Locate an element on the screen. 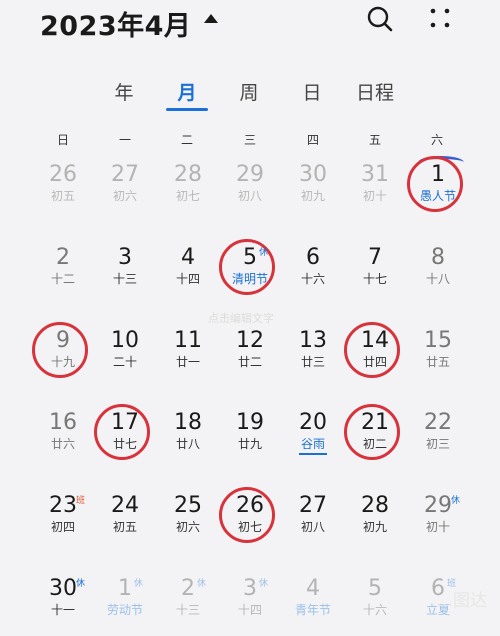 The height and width of the screenshot is (636, 500). lunar-date: 劳动节 is located at coordinates (124, 610).